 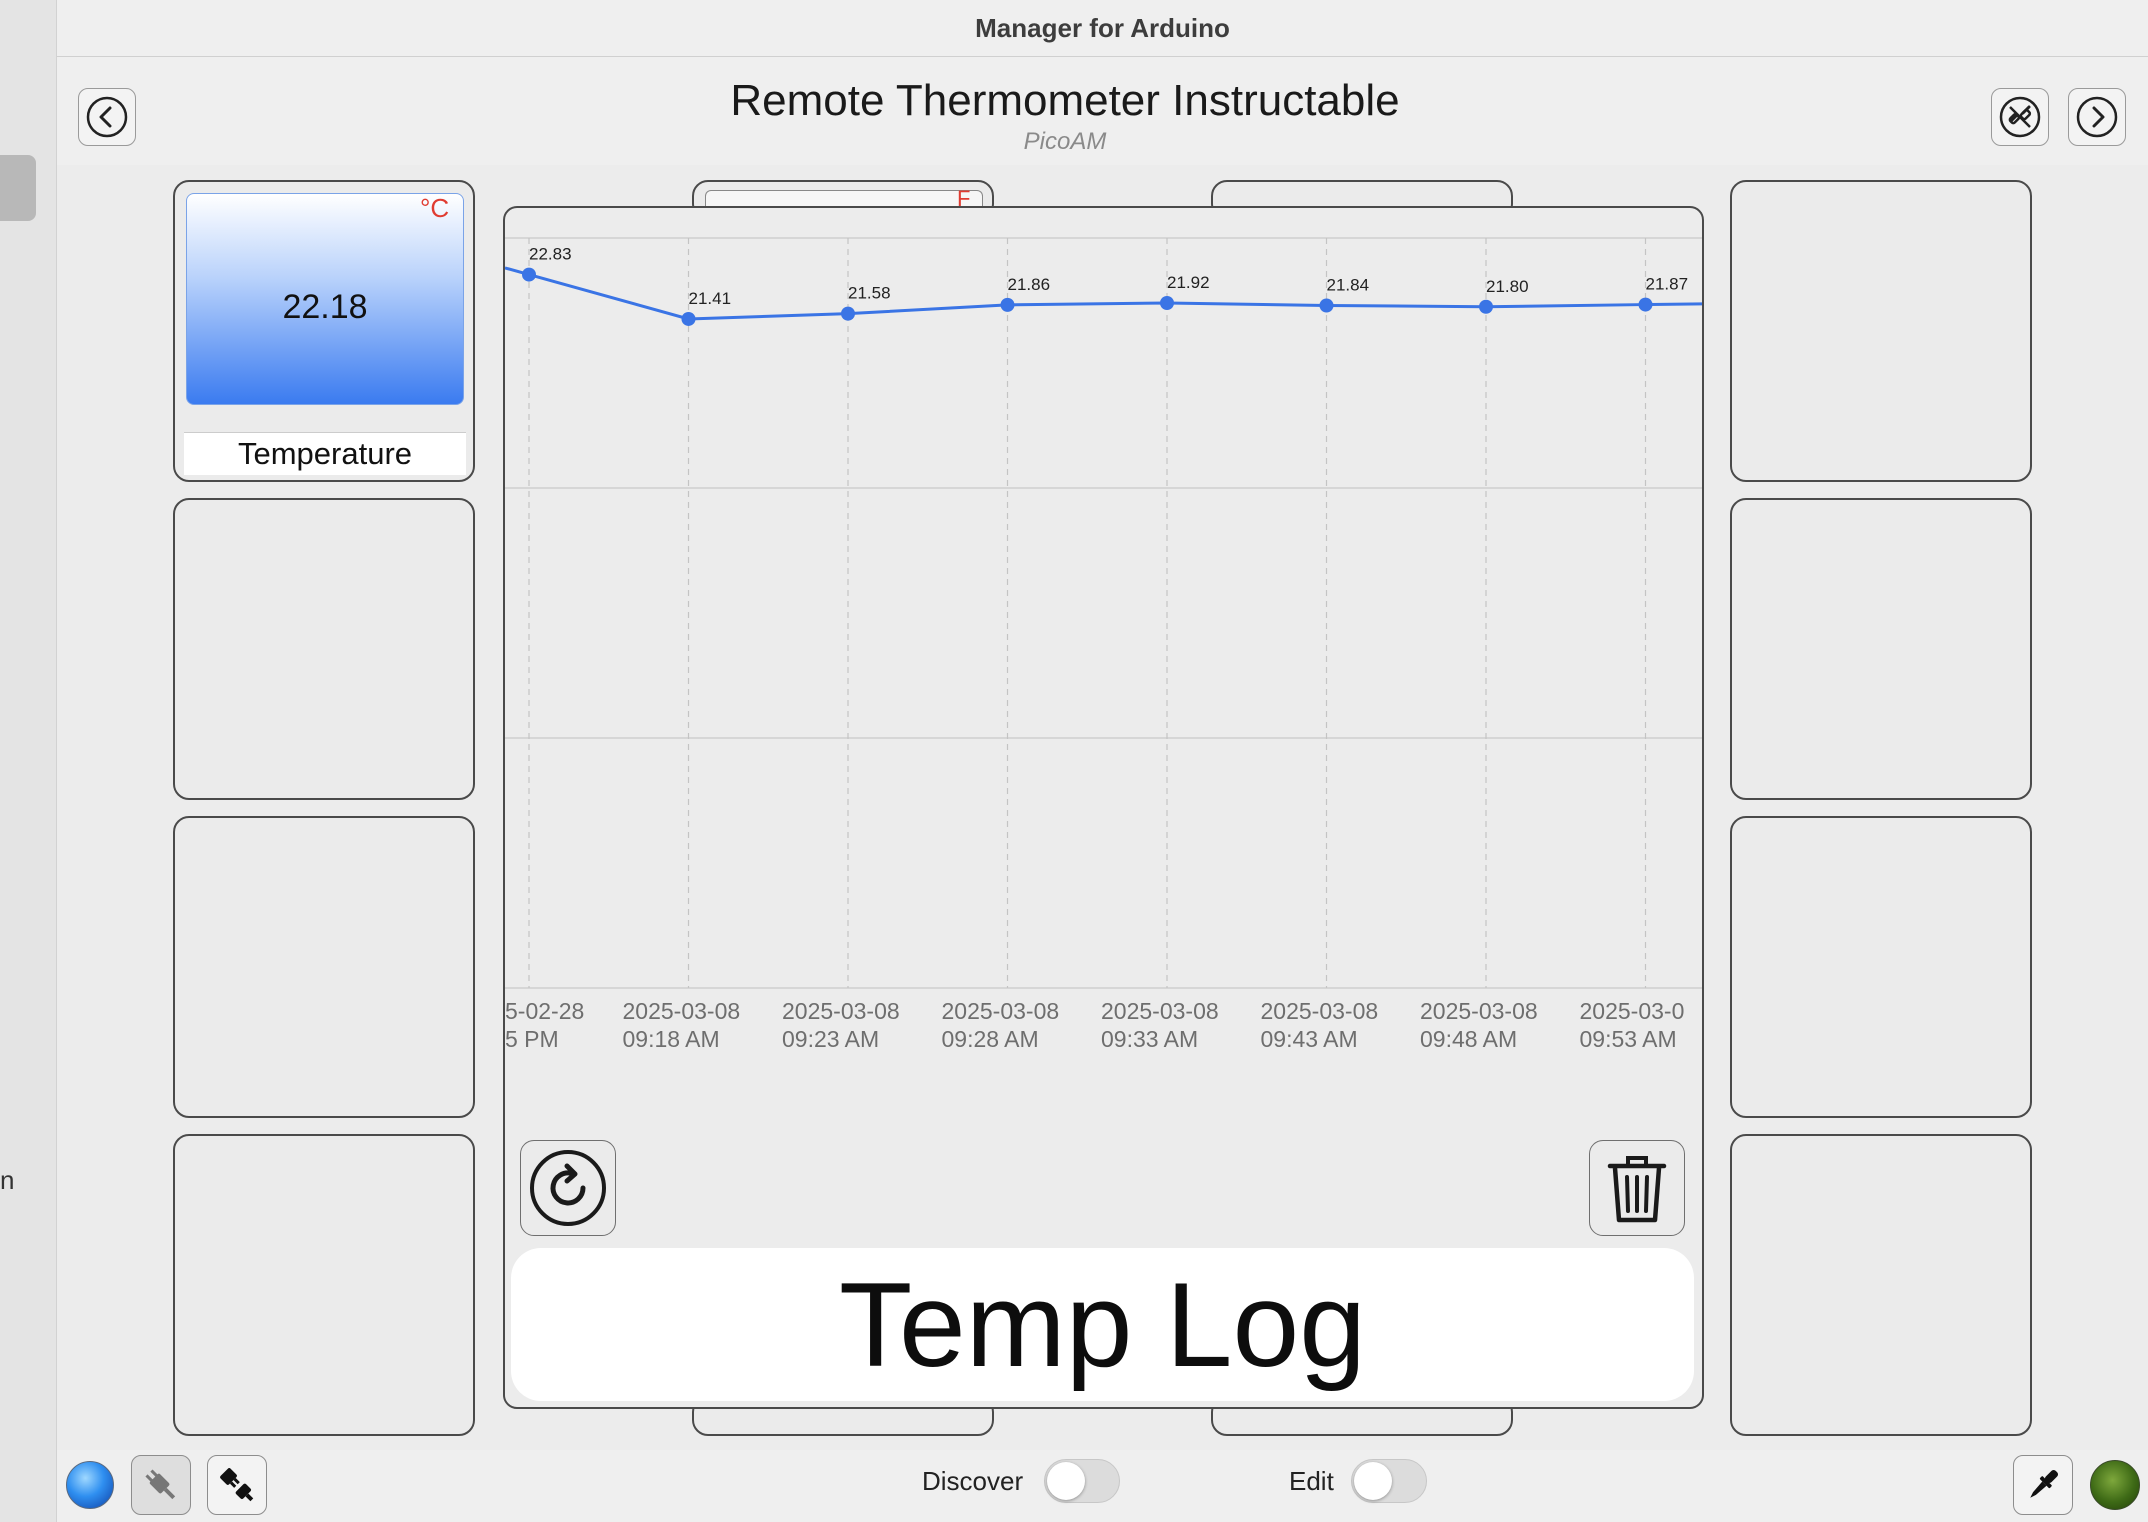 I want to click on edit-label: Edit, so click(x=1311, y=1481).